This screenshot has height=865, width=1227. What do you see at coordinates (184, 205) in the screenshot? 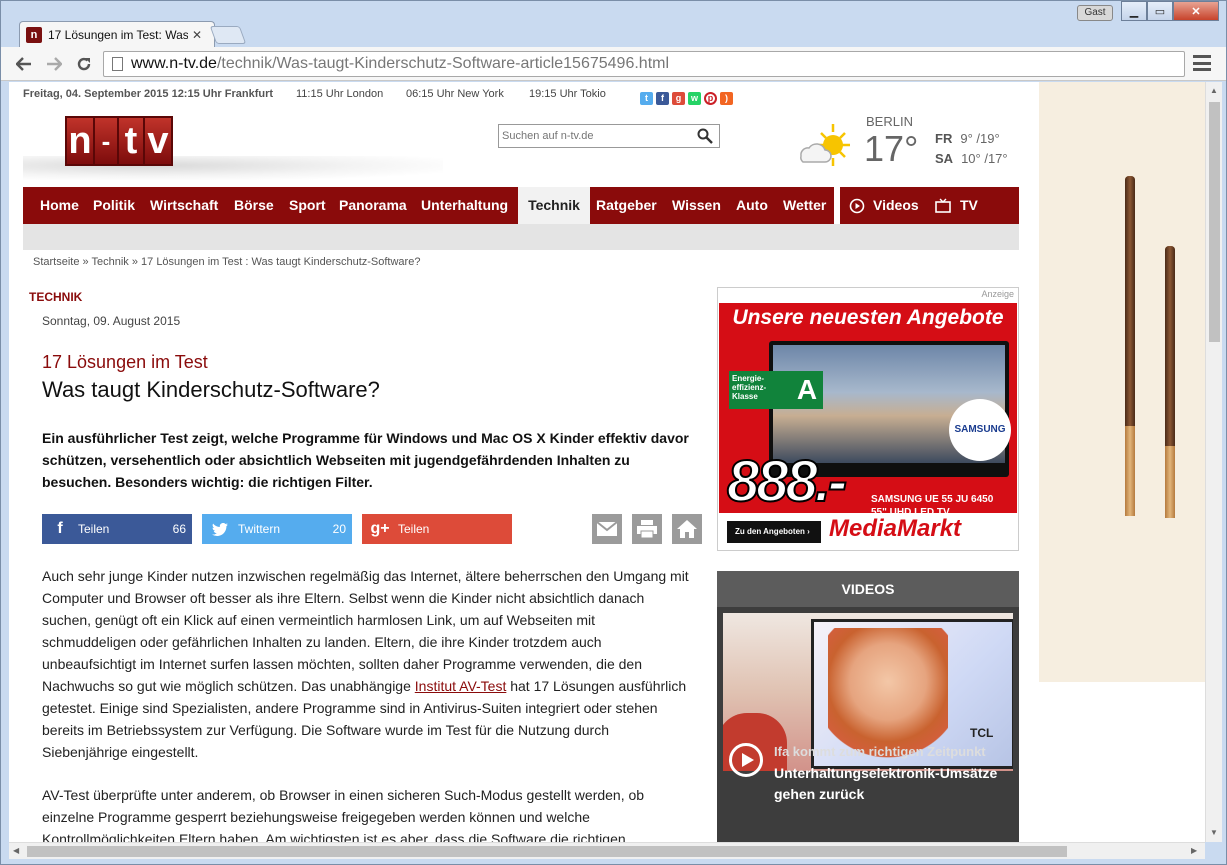
I see `nav-item-wirtschaft: Wirtschaft` at bounding box center [184, 205].